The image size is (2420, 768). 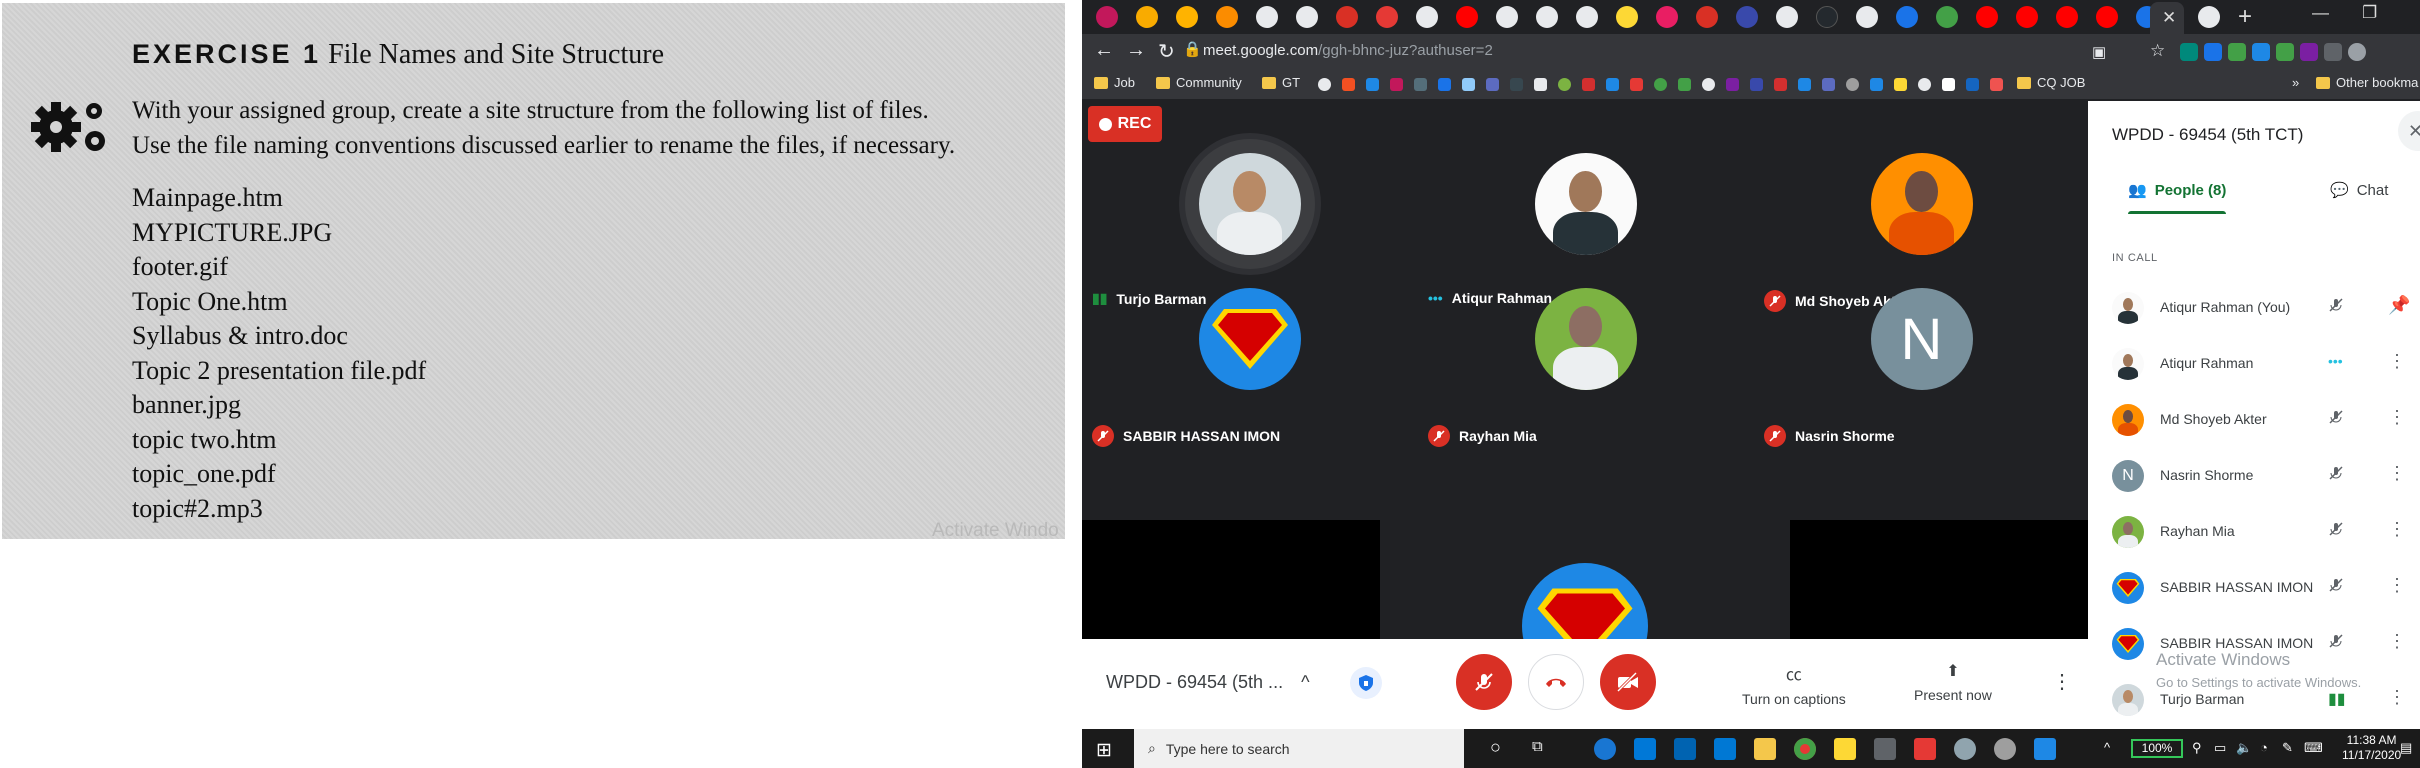 I want to click on participant-tile: Rayhan Mia, so click(x=1585, y=341).